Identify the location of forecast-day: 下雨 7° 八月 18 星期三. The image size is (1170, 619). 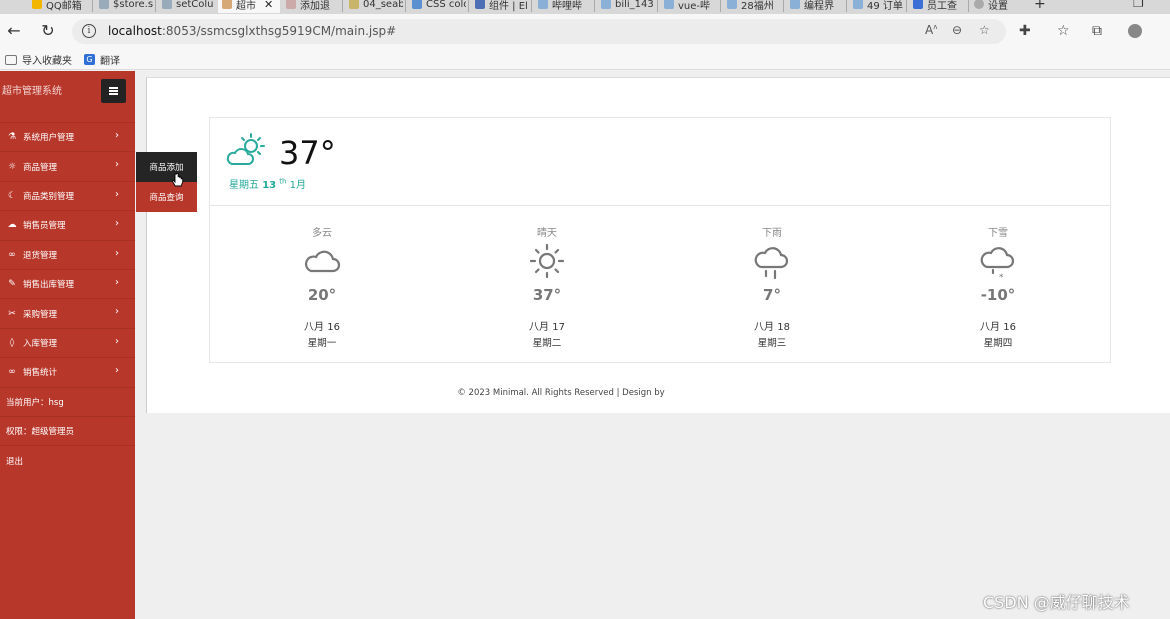
(772, 288).